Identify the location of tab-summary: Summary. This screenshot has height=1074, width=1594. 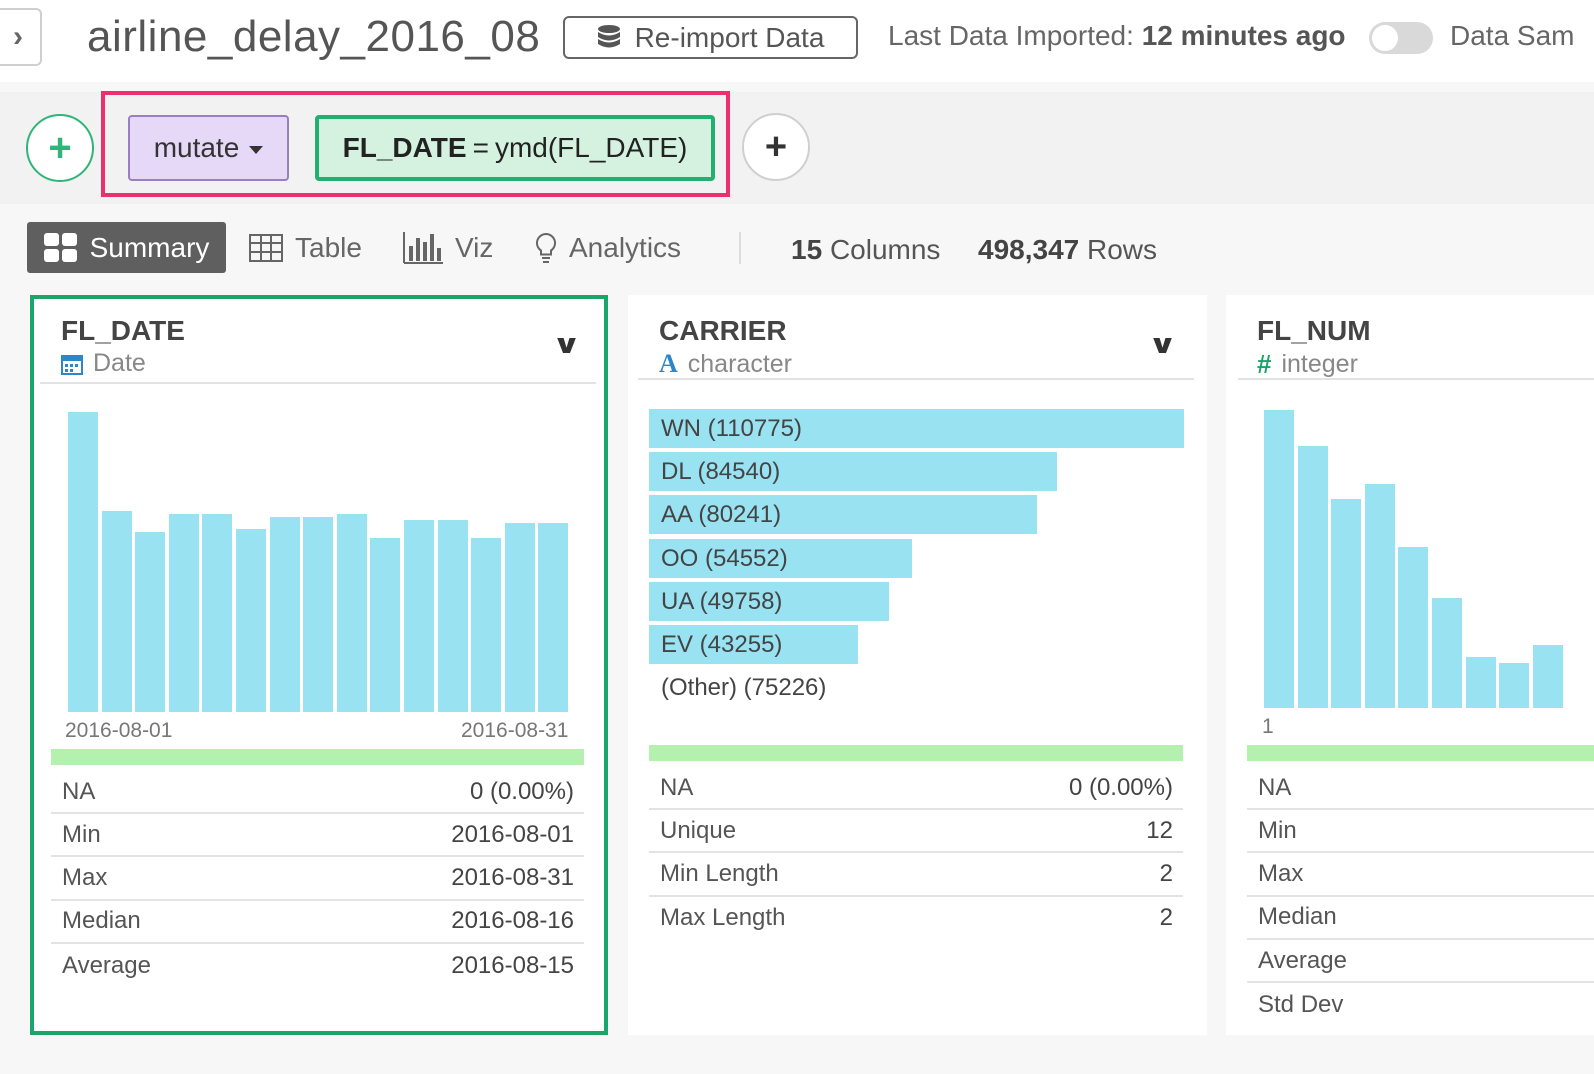
(126, 247).